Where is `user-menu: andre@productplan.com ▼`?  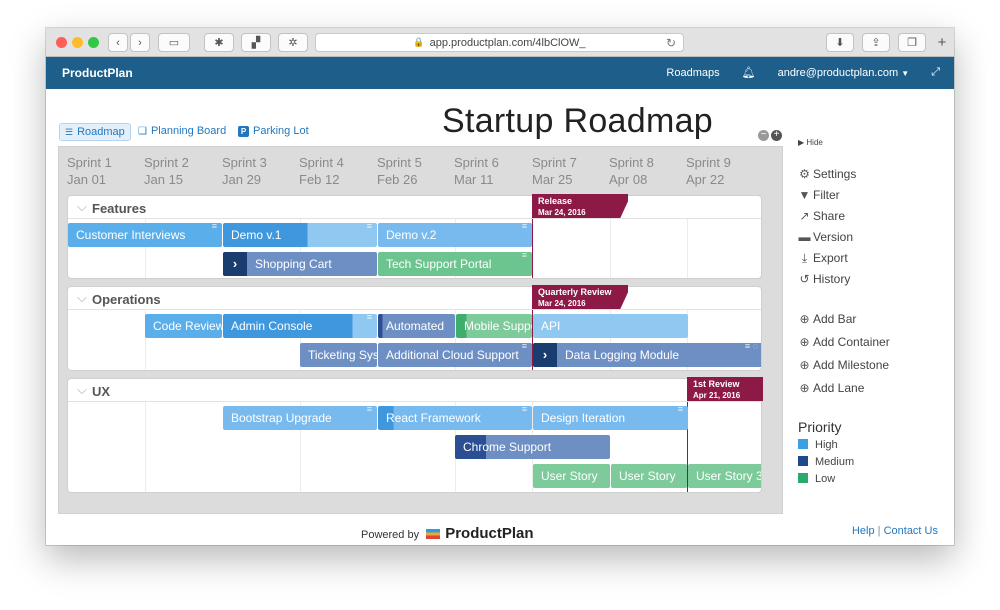
user-menu: andre@productplan.com ▼ is located at coordinates (844, 73).